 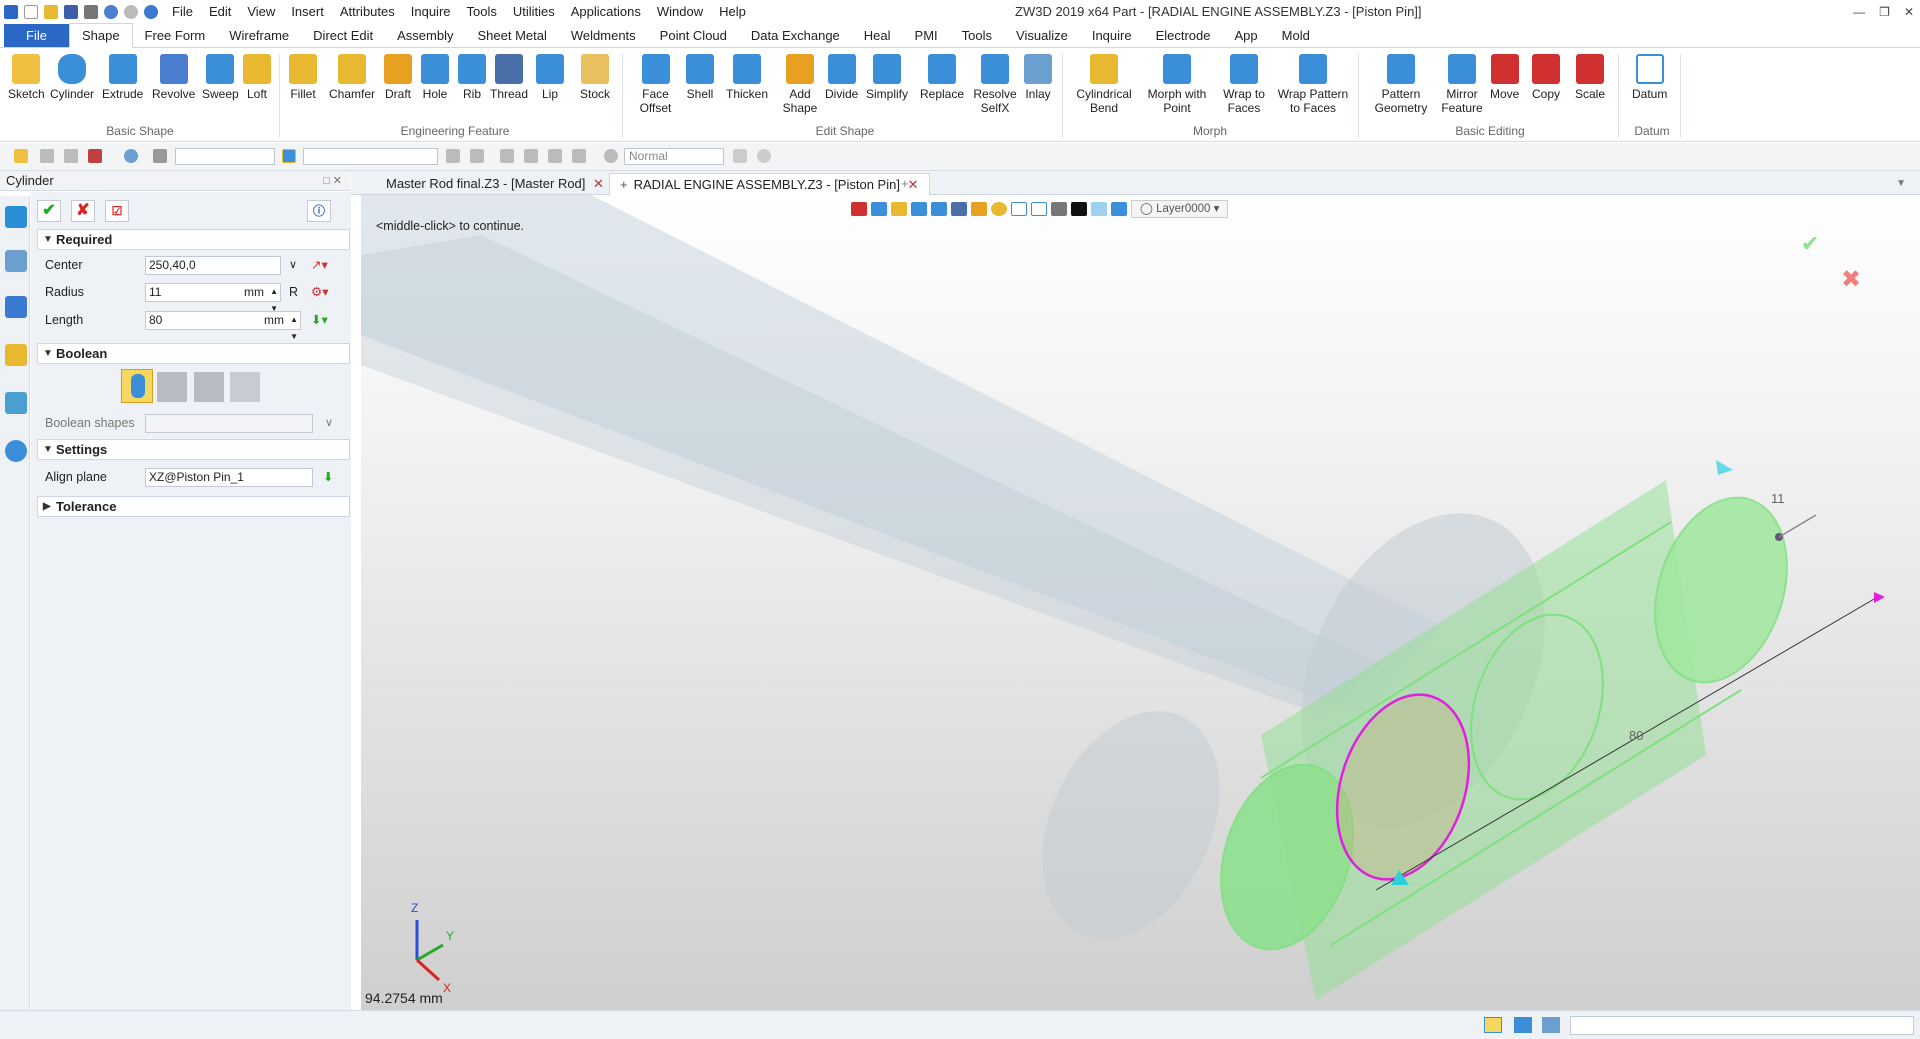 What do you see at coordinates (332, 181) in the screenshot?
I see `panel-pin-icon: □ ✕` at bounding box center [332, 181].